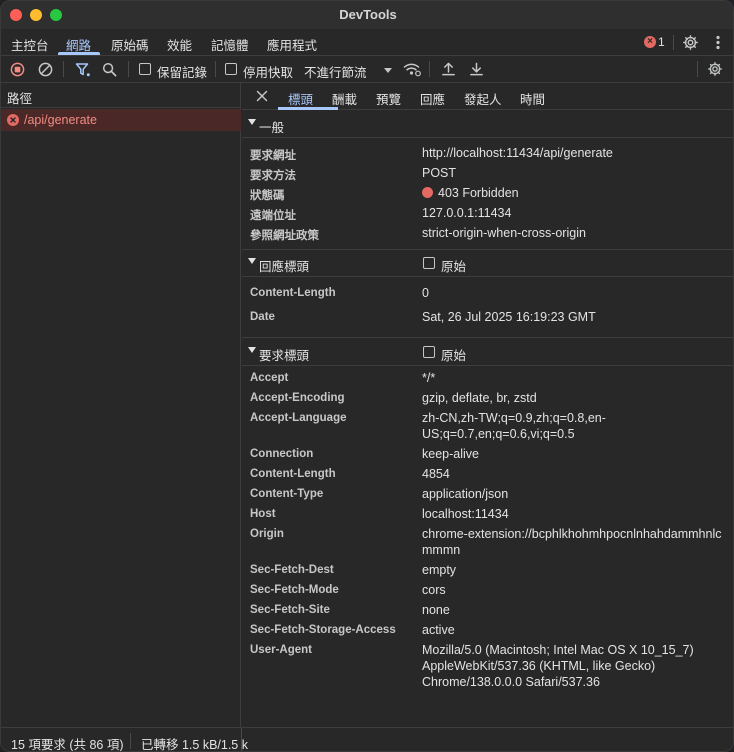 This screenshot has height=752, width=734. I want to click on header-key: Sec-Fetch-Storage-Access, so click(323, 630).